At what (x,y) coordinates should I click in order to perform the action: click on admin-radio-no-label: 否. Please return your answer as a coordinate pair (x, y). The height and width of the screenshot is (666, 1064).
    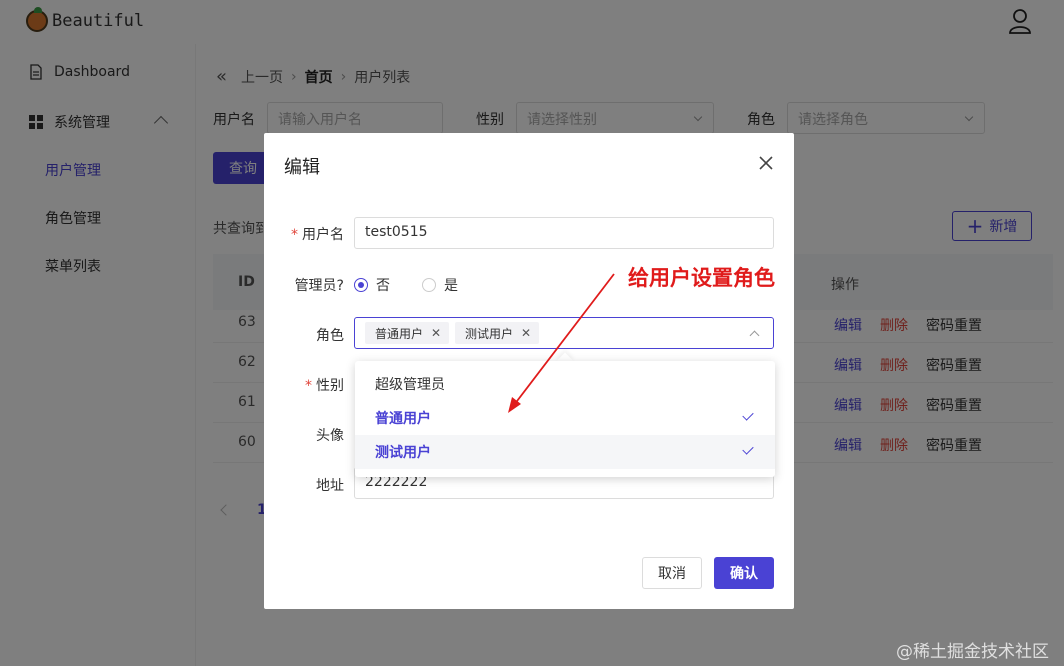
    Looking at the image, I should click on (383, 286).